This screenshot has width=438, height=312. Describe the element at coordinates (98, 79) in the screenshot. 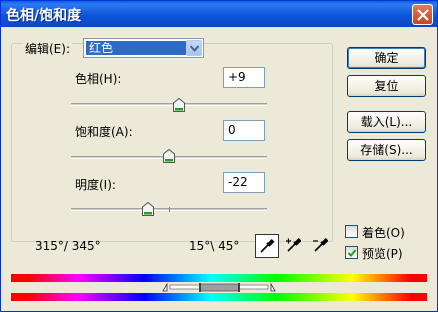

I see `hue-label: 色相(H):` at that location.